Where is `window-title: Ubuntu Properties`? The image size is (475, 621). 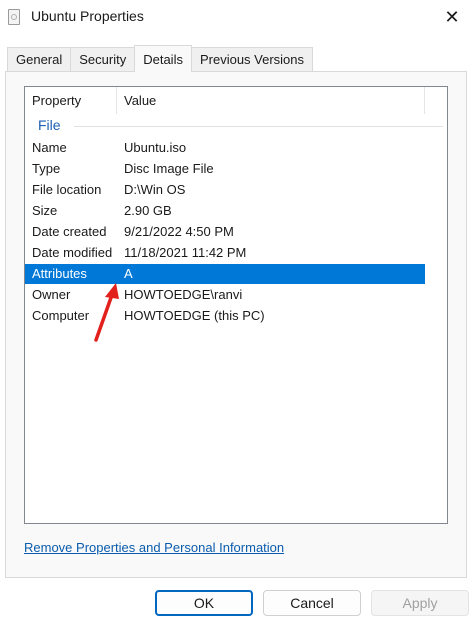 window-title: Ubuntu Properties is located at coordinates (87, 16).